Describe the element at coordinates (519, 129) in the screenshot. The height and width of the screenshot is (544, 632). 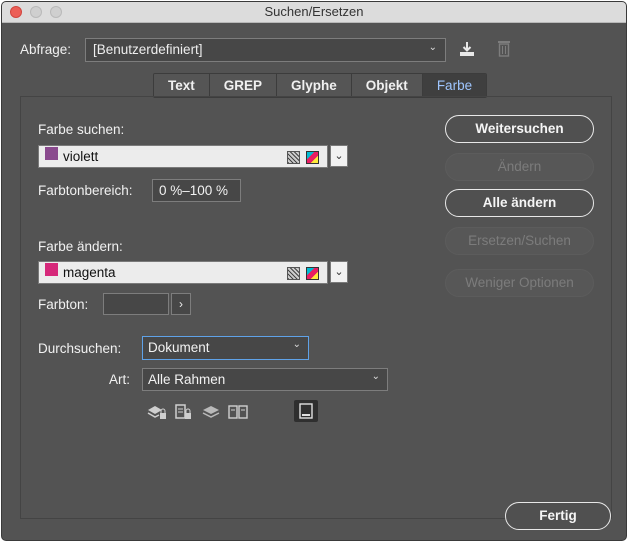
I see `find-next-button: Weitersuchen` at that location.